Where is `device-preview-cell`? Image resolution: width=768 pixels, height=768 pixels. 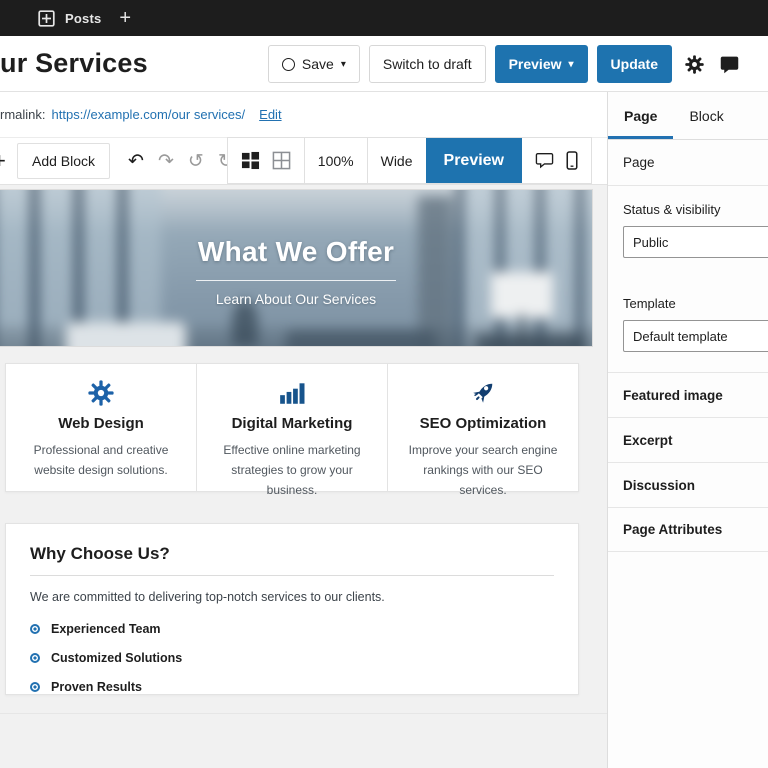 device-preview-cell is located at coordinates (556, 160).